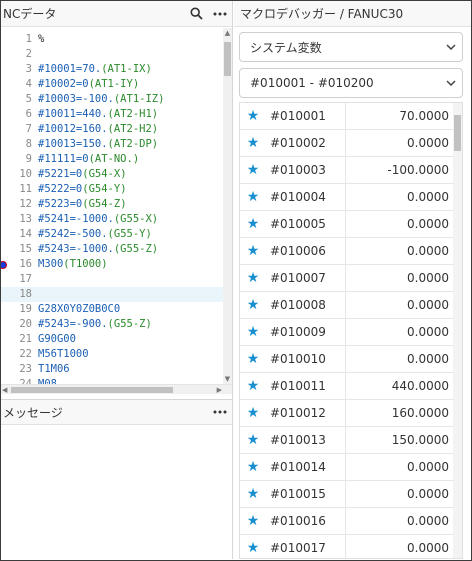 The image size is (472, 561). What do you see at coordinates (347, 197) in the screenshot?
I see `table-row: ★ #010004 0.0000` at bounding box center [347, 197].